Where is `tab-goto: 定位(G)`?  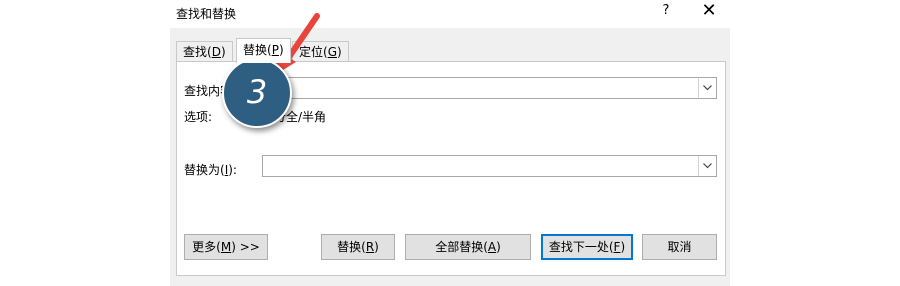
tab-goto: 定位(G) is located at coordinates (320, 51).